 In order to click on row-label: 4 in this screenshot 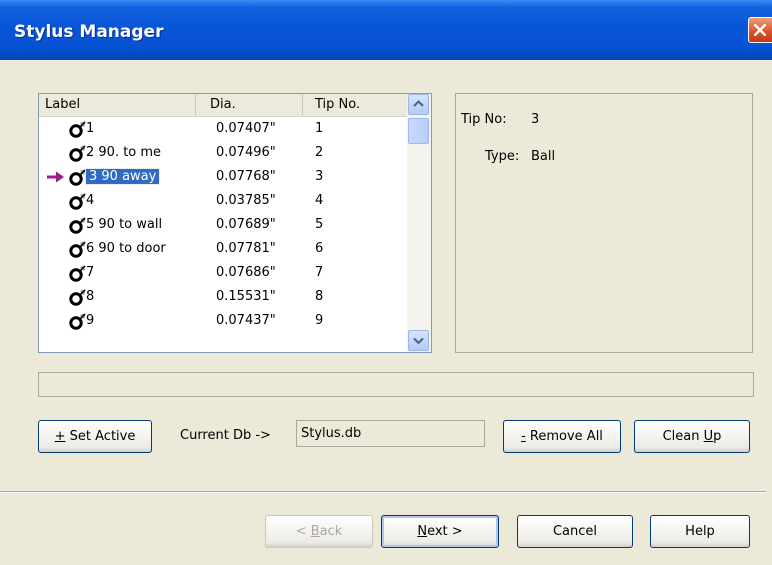, I will do `click(90, 200)`.